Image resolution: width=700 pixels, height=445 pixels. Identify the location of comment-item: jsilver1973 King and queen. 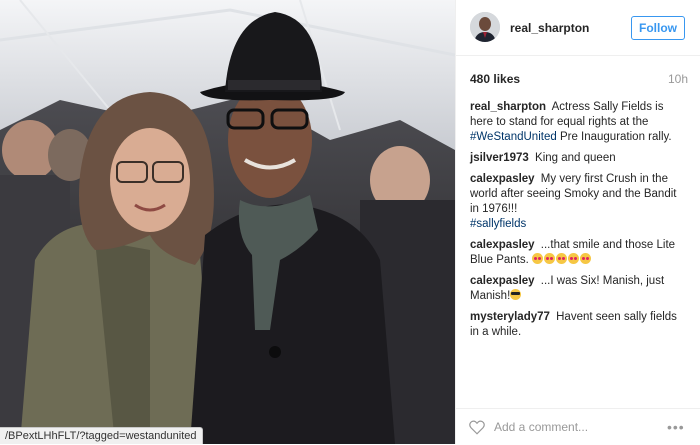
(578, 158).